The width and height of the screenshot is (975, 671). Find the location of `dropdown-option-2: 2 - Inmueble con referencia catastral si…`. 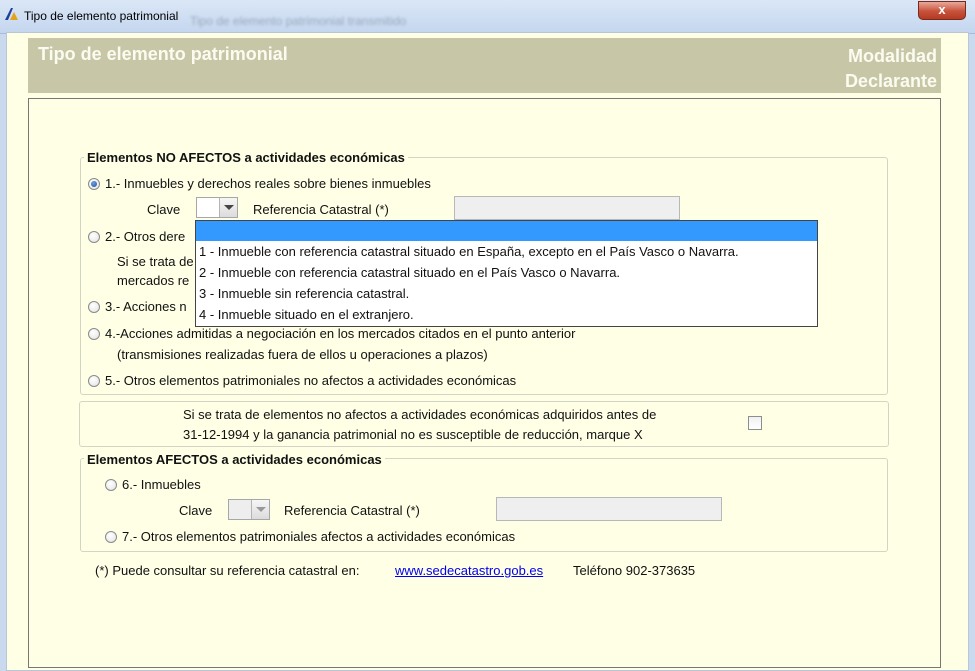

dropdown-option-2: 2 - Inmueble con referencia catastral si… is located at coordinates (506, 272).